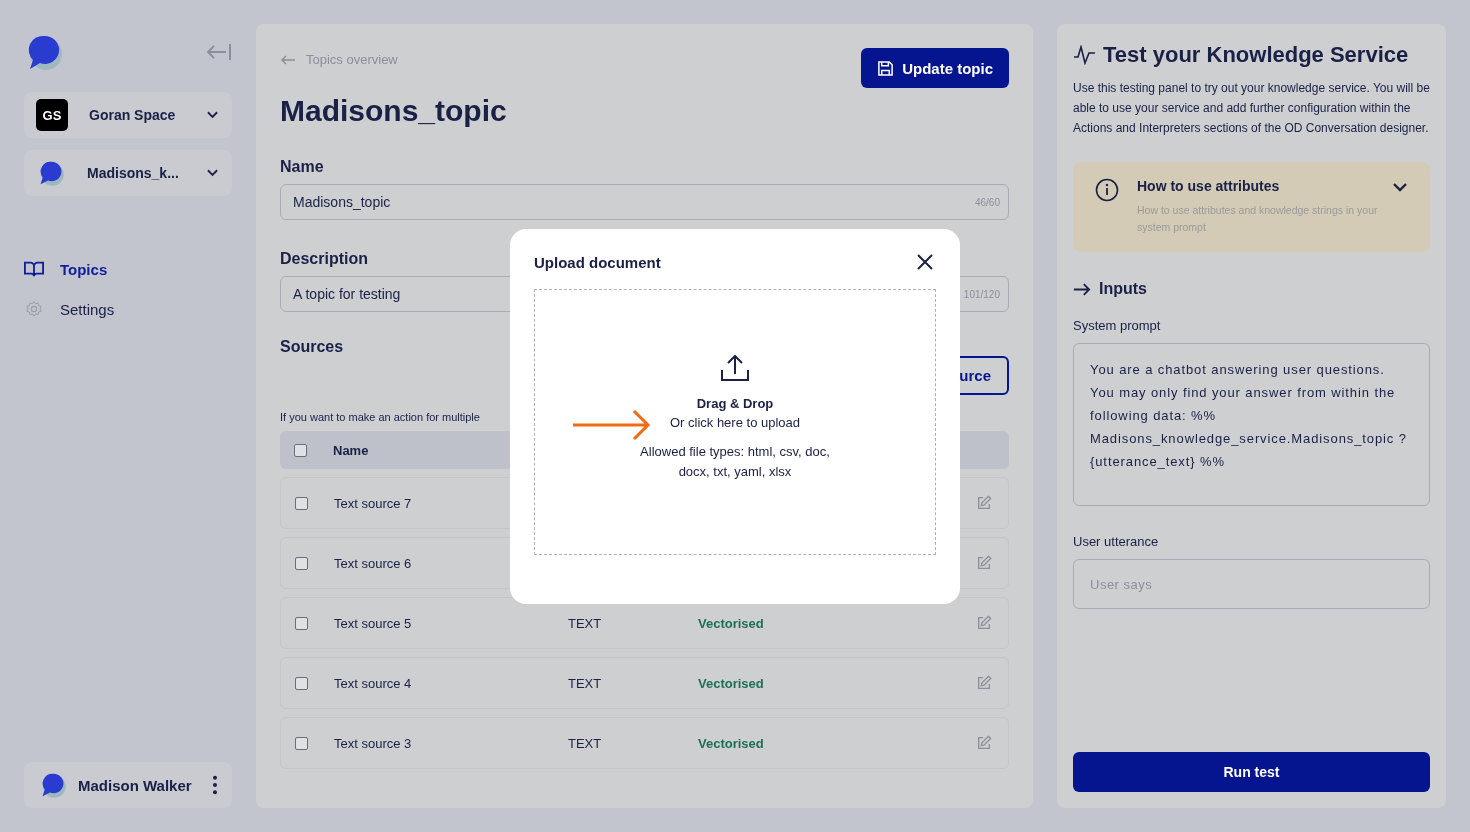 Image resolution: width=1470 pixels, height=832 pixels. I want to click on allowed-types-text: Allowed file types: html, csv, doc, docx, txt, yaml, xlsx, so click(735, 462).